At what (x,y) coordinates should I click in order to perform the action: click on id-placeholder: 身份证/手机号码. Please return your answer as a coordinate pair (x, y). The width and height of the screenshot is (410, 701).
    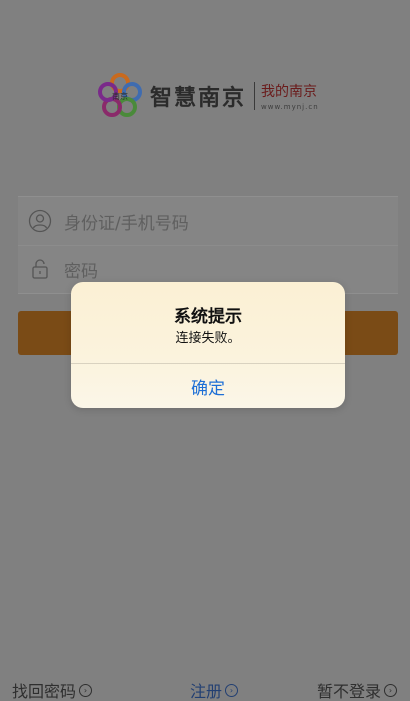
    Looking at the image, I should click on (126, 223).